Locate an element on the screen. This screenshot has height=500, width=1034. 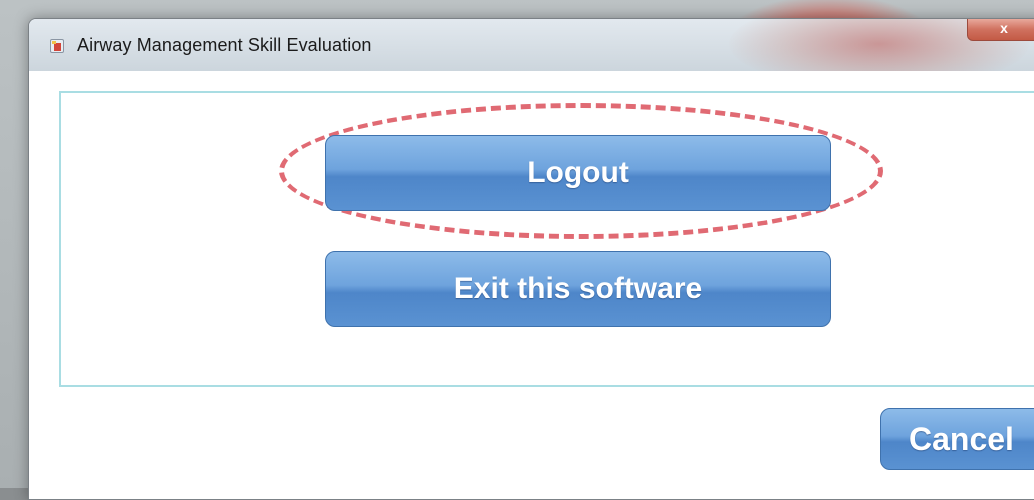
window-title: Airway Management Skill Evaluation is located at coordinates (224, 45).